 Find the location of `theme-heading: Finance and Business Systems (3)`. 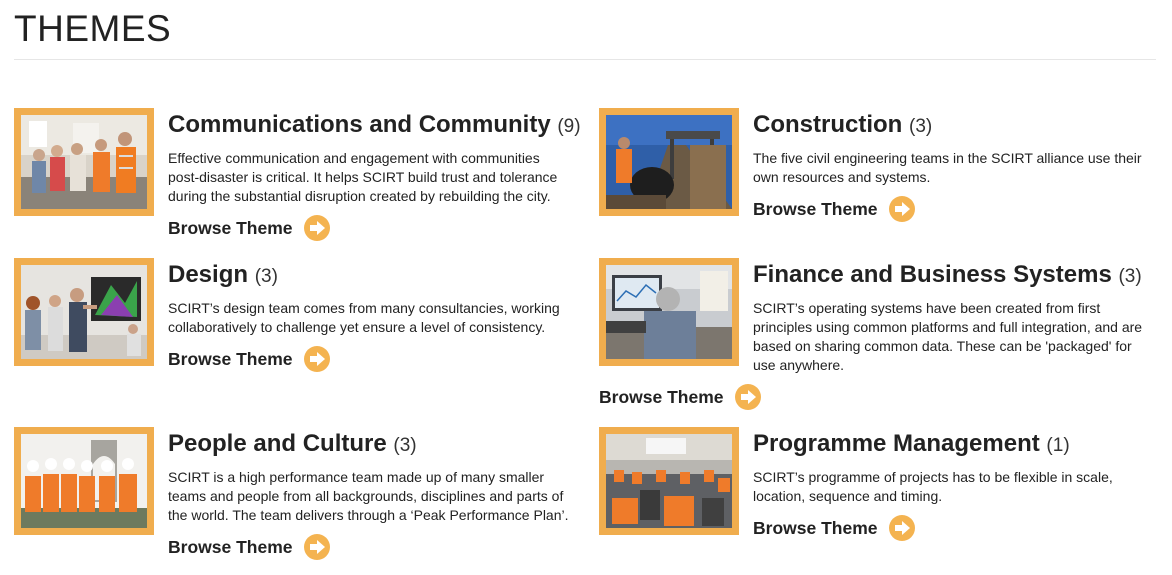

theme-heading: Finance and Business Systems (3) is located at coordinates (947, 276).